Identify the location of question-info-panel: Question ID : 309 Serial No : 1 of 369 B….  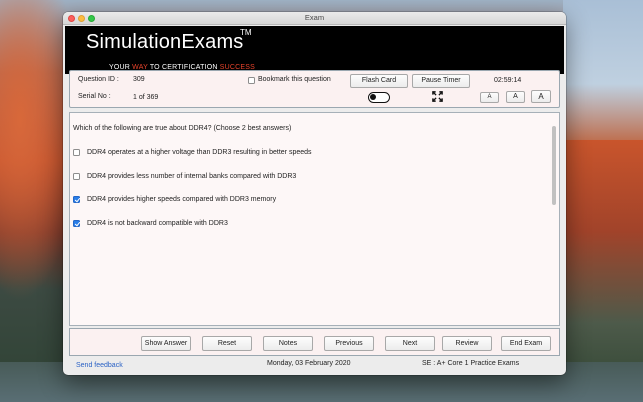
(314, 89).